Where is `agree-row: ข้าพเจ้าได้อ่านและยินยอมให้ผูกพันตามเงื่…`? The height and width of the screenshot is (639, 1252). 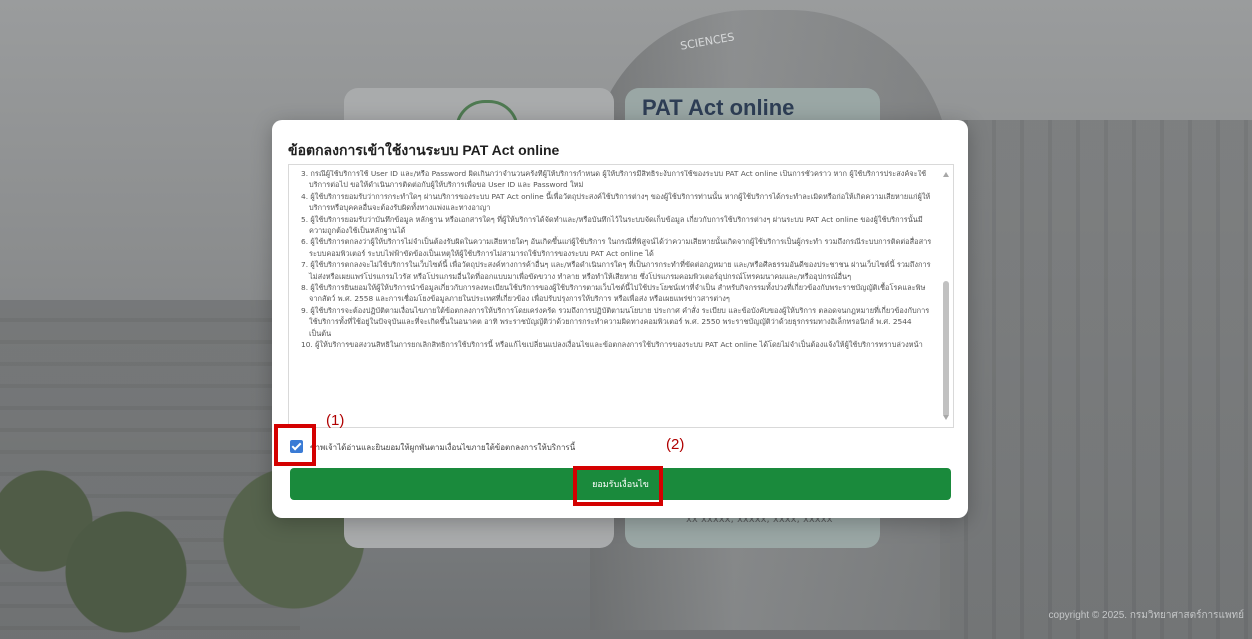 agree-row: ข้าพเจ้าได้อ่านและยินยอมให้ผูกพันตามเงื่… is located at coordinates (566, 447).